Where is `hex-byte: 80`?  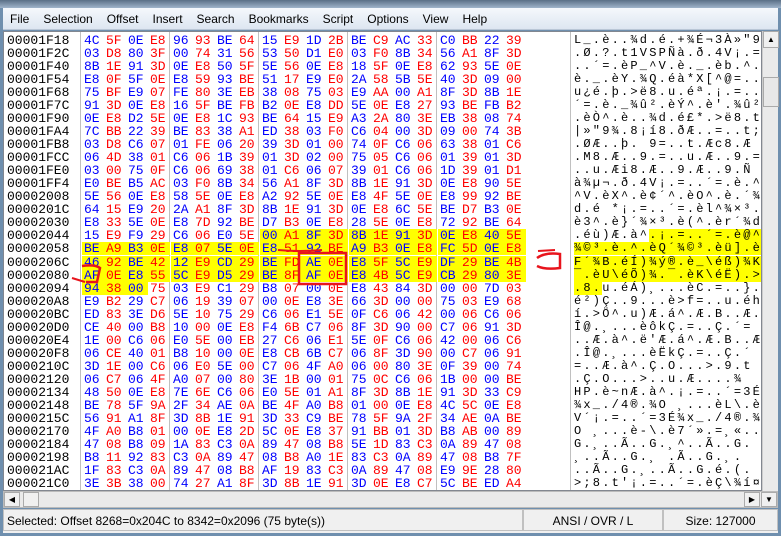
hex-byte: 80 is located at coordinates (405, 366).